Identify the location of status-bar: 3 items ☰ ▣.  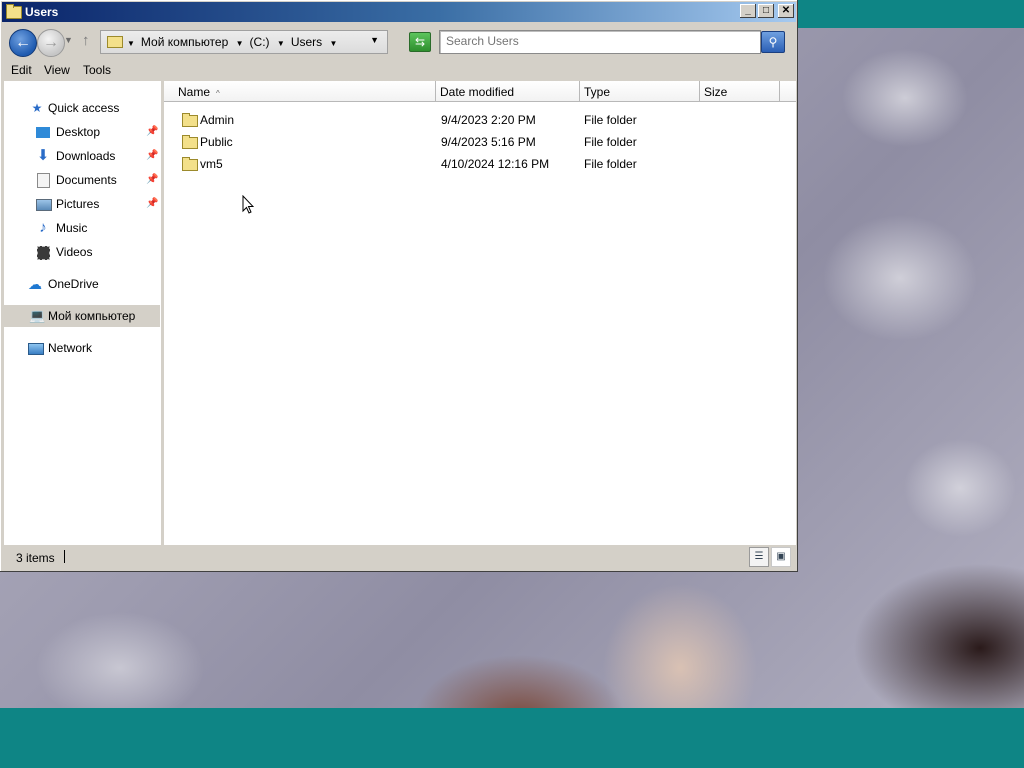
(399, 557).